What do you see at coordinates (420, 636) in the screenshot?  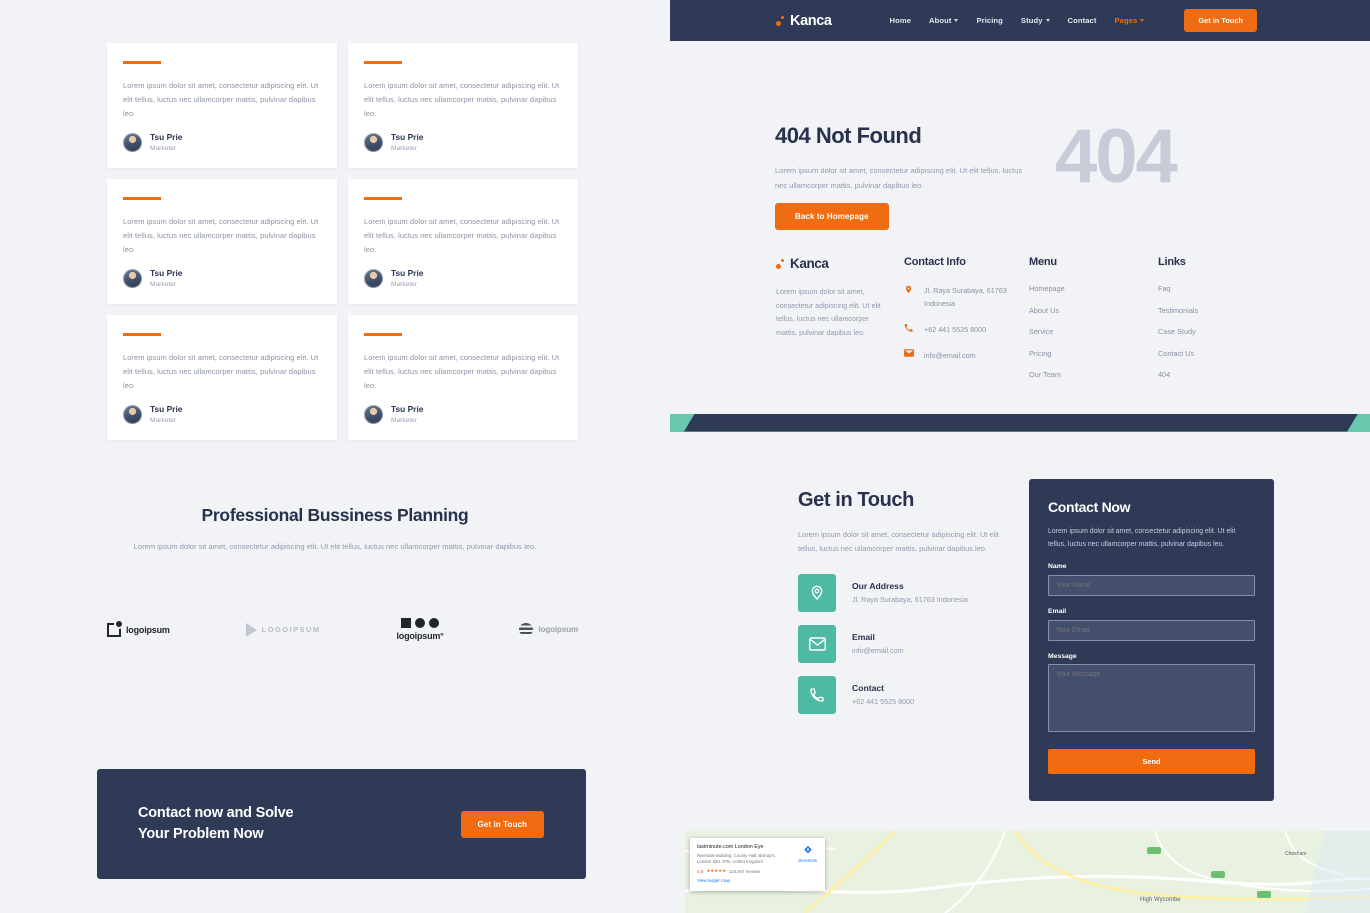 I see `logo-label: logoipsum°` at bounding box center [420, 636].